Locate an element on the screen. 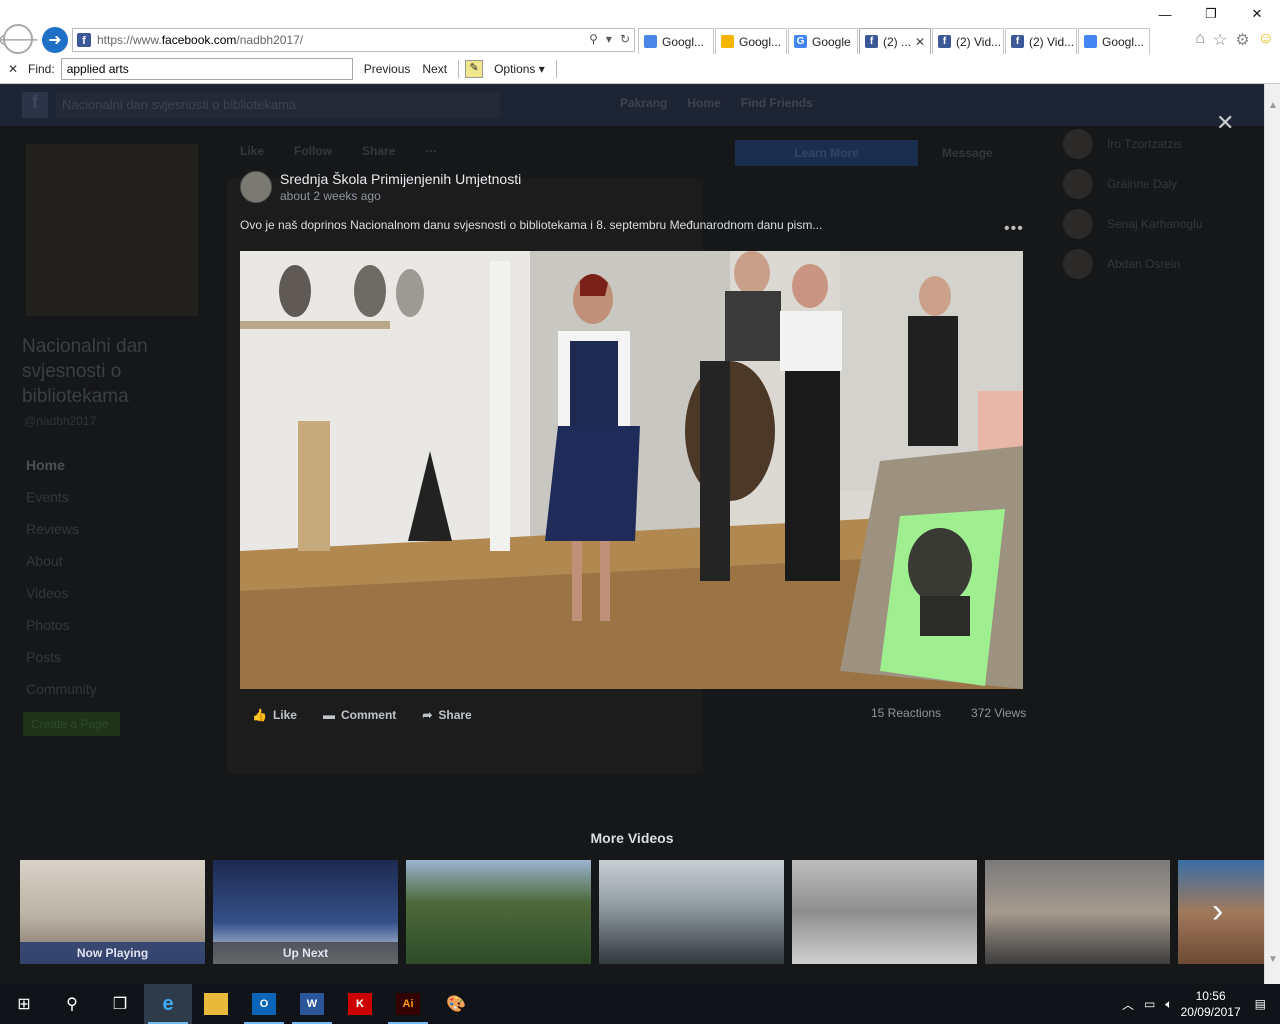 The width and height of the screenshot is (1280, 1024). find-options-button: Options ▾ is located at coordinates (519, 69).